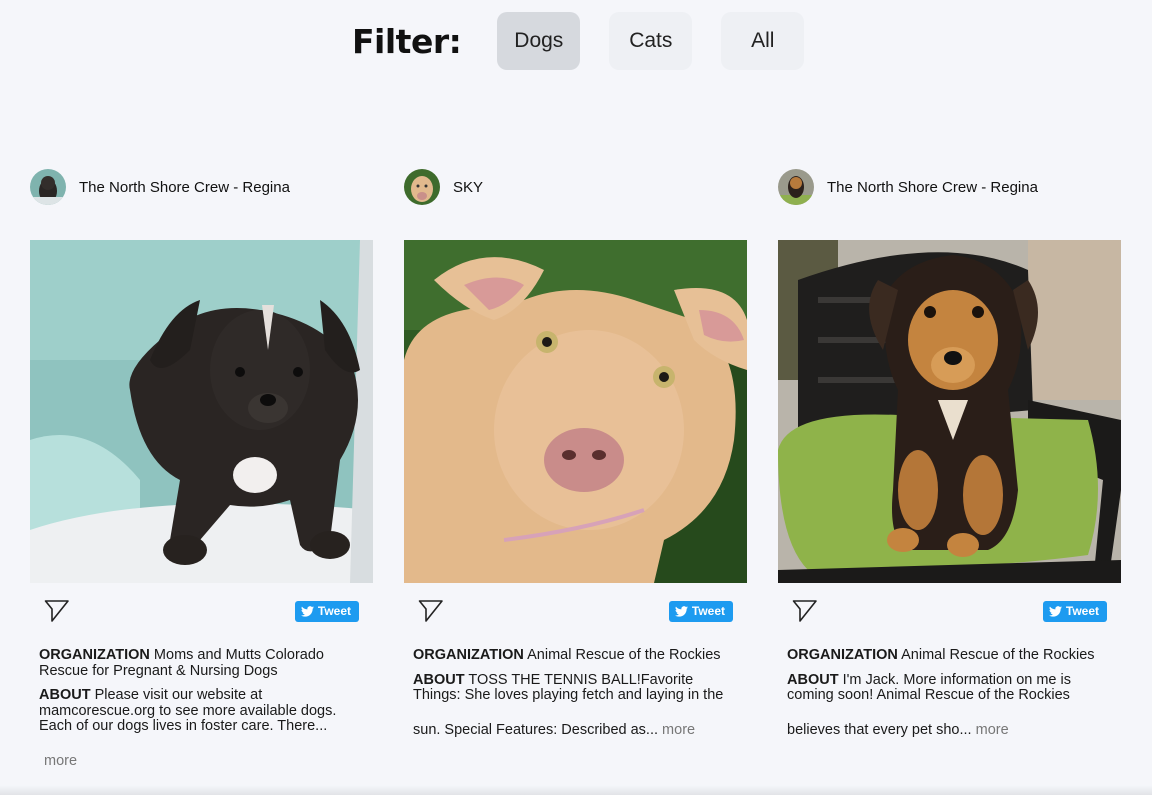  What do you see at coordinates (576, 790) in the screenshot?
I see `bottom-shadow` at bounding box center [576, 790].